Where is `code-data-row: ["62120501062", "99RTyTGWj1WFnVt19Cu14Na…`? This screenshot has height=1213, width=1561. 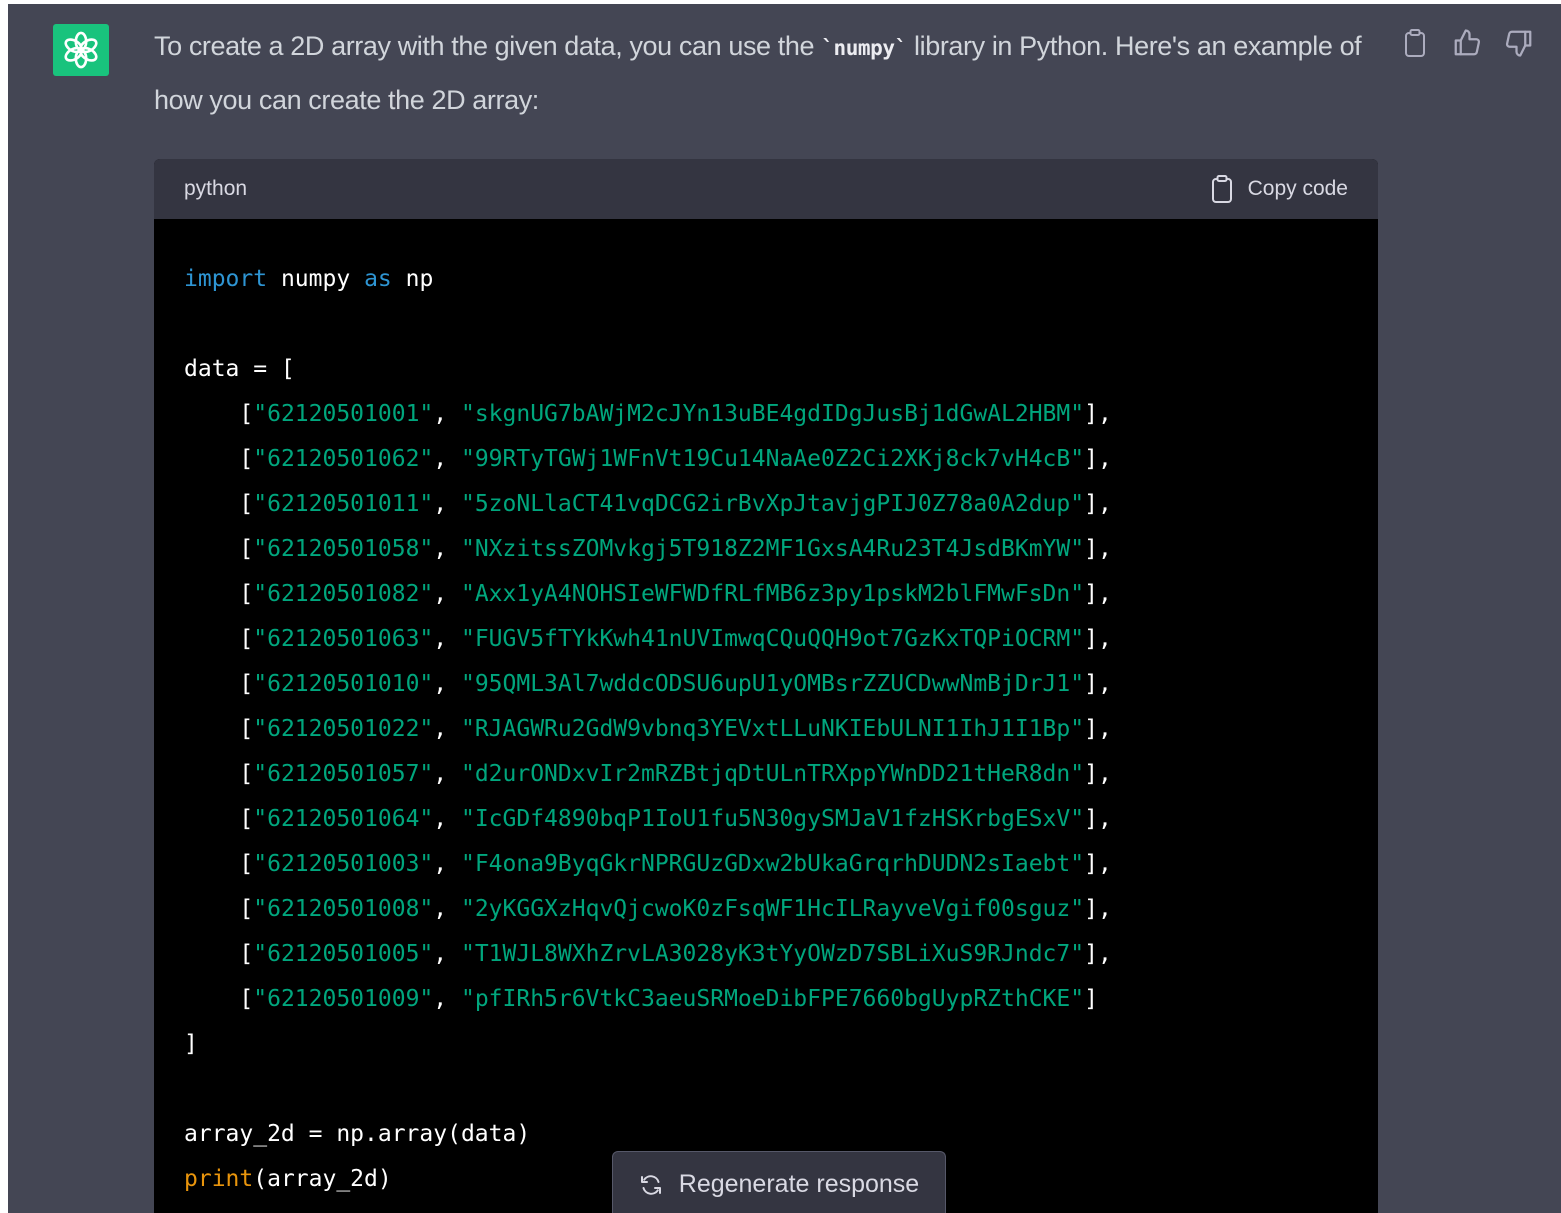
code-data-row: ["62120501062", "99RTyTGWj1WFnVt19Cu14Na… is located at coordinates (648, 459).